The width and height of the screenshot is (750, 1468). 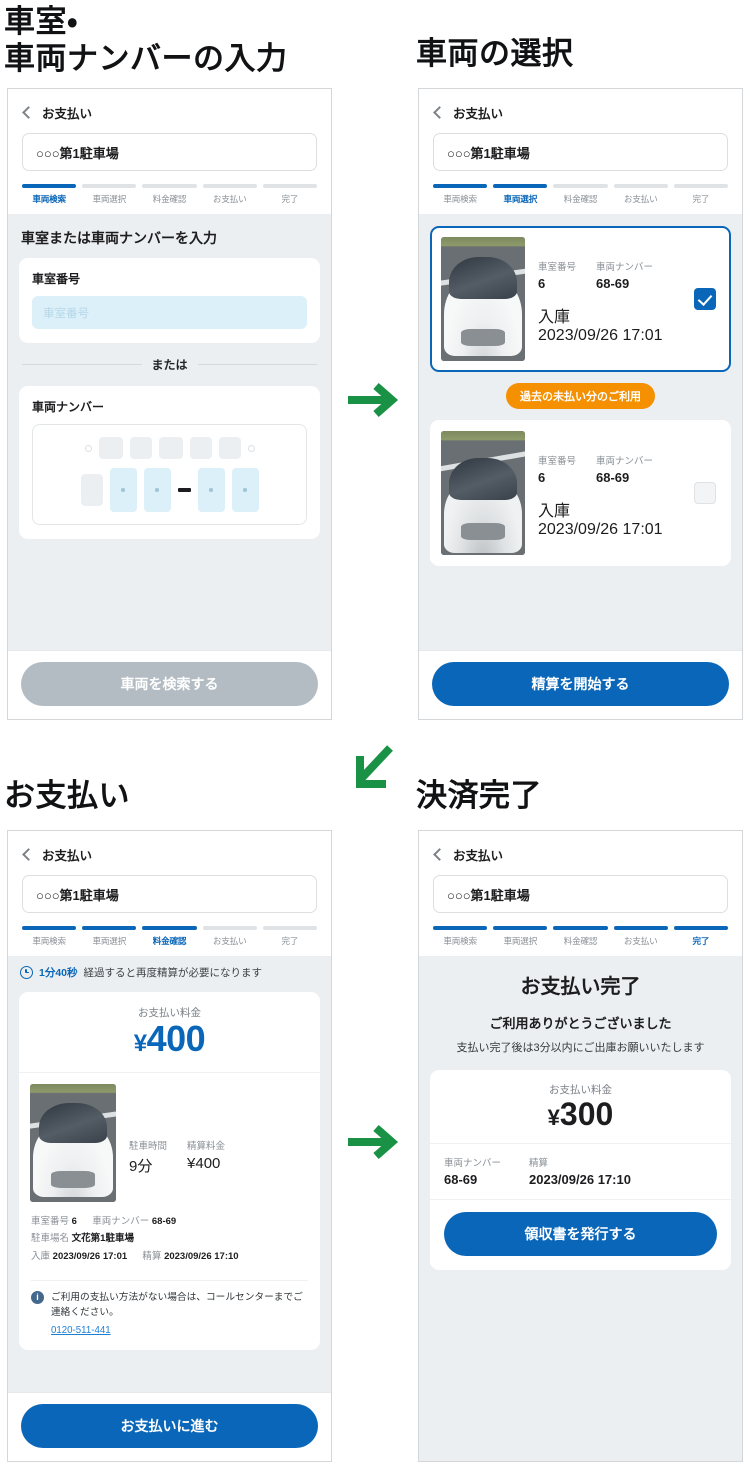 I want to click on step-1-label: 車両検索, so click(x=49, y=941).